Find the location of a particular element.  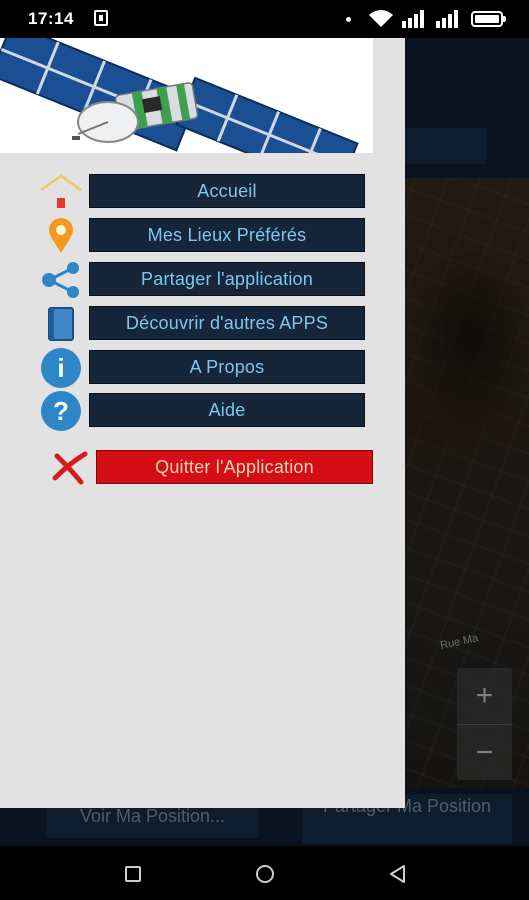

more-apps-button: Découvrir d'autres APPS is located at coordinates (227, 323).